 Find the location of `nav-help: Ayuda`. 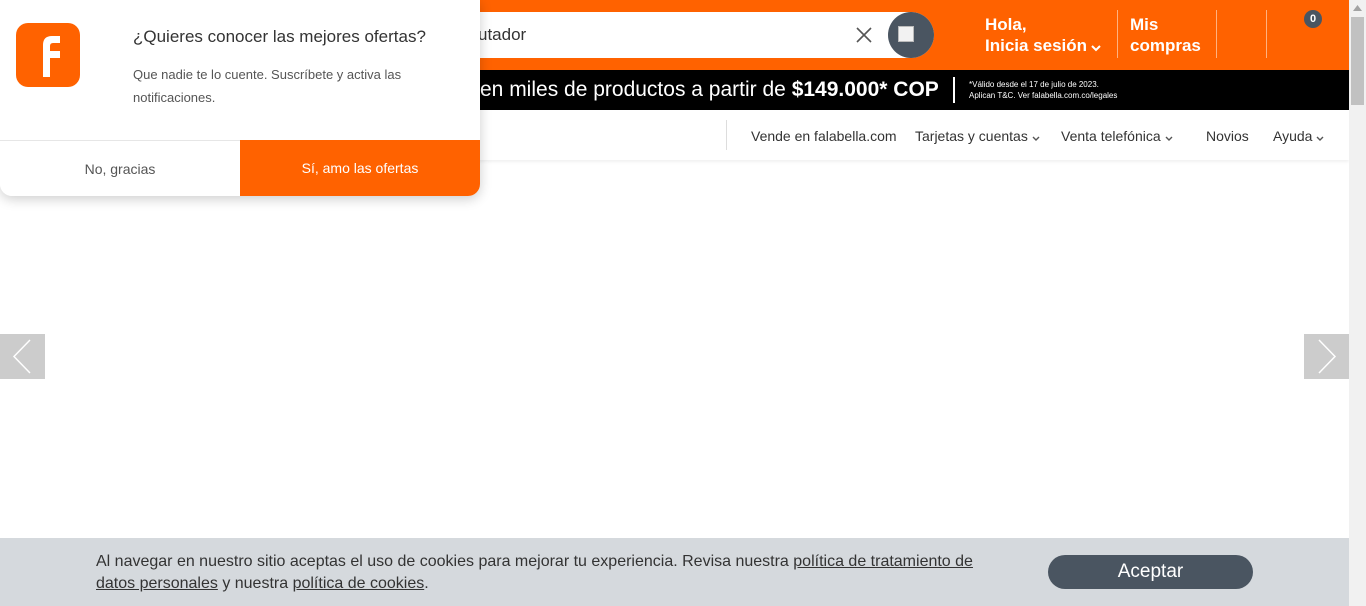

nav-help: Ayuda is located at coordinates (1299, 136).